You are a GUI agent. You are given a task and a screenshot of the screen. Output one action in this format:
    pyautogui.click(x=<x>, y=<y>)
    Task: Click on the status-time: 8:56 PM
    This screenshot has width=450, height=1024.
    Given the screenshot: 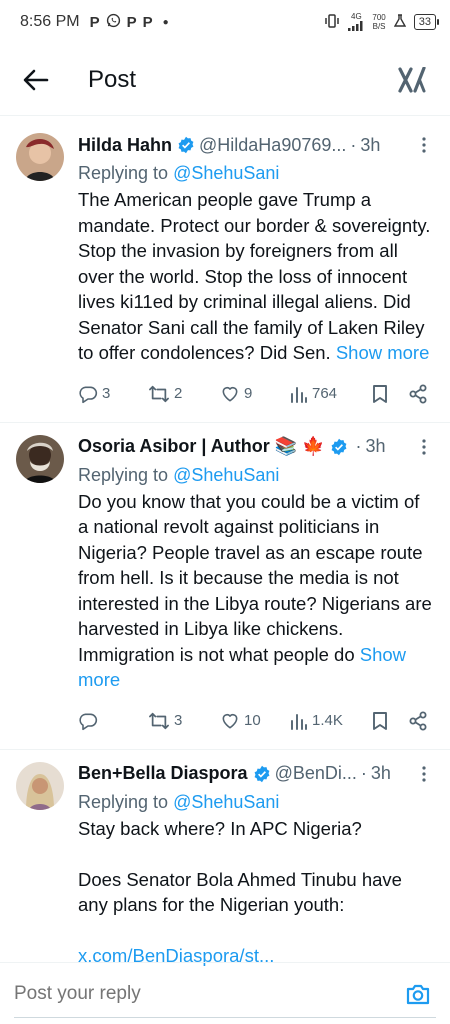 What is the action you would take?
    pyautogui.click(x=50, y=21)
    